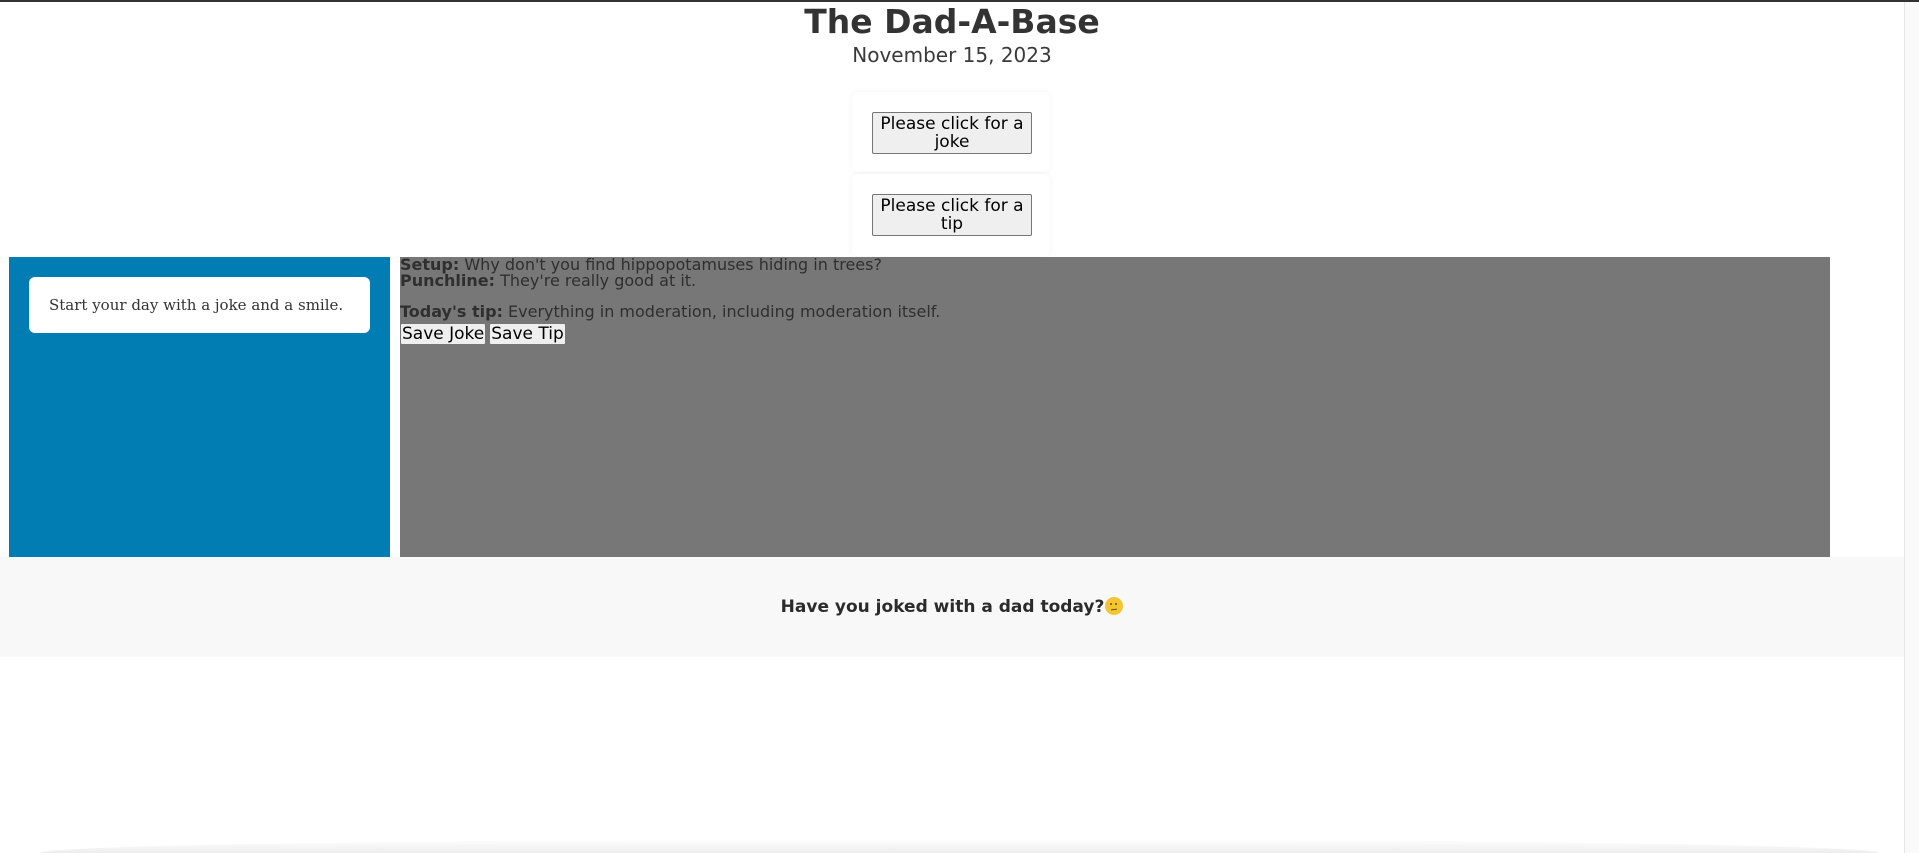  I want to click on get-tip-button: Please click for a tip, so click(952, 215).